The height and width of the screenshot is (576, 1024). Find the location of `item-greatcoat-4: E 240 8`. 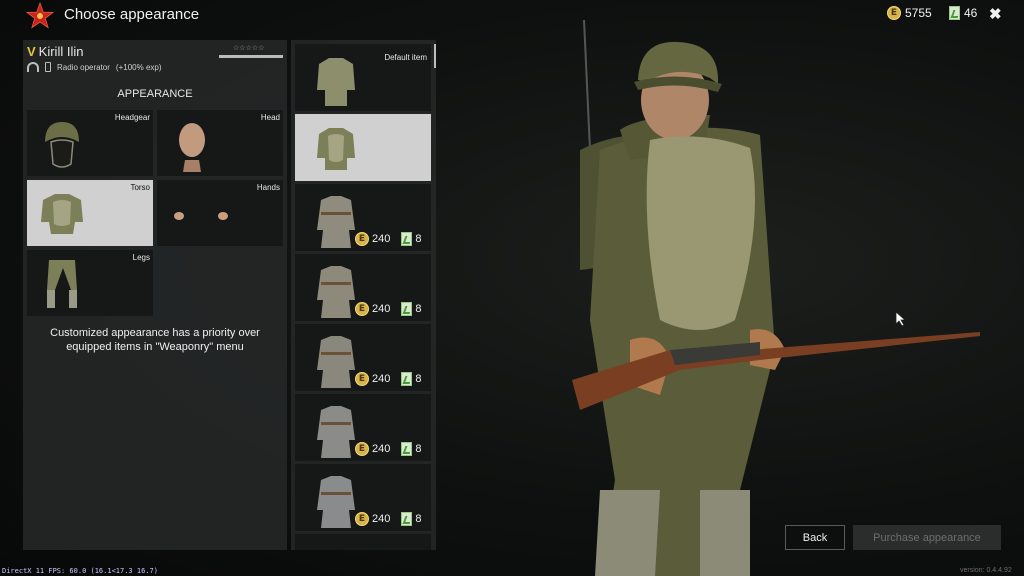

item-greatcoat-4: E 240 8 is located at coordinates (363, 427).